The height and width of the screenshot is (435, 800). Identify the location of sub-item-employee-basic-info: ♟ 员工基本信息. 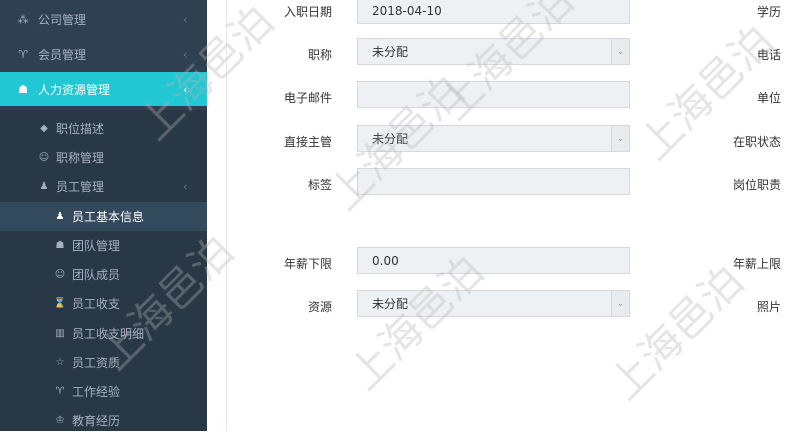
(103, 216).